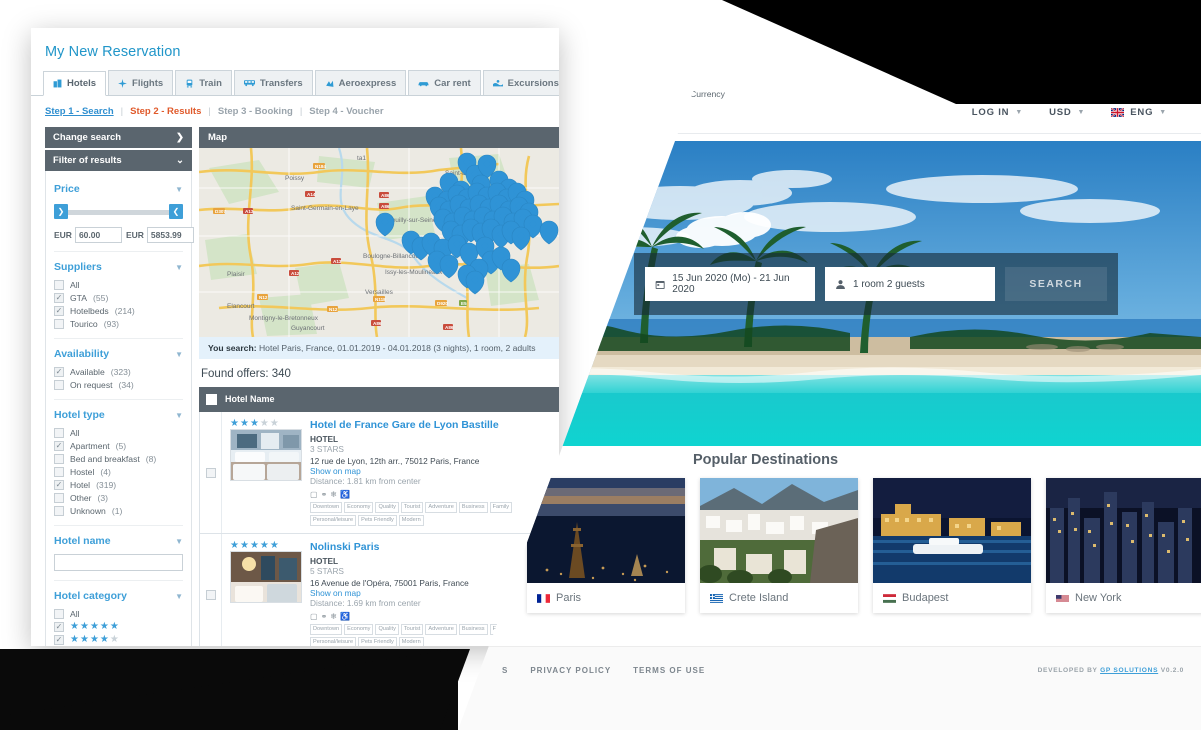 Image resolution: width=1201 pixels, height=730 pixels. Describe the element at coordinates (118, 284) in the screenshot. I see `supplier-option: All` at that location.